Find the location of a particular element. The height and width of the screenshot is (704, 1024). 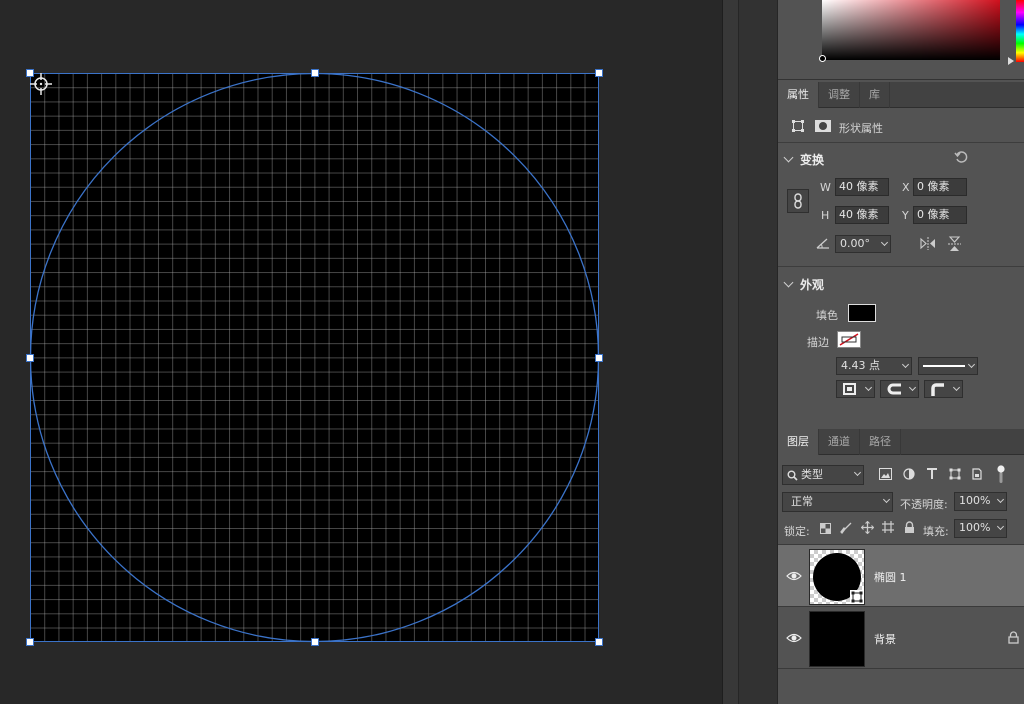

x-field: 0 像素 is located at coordinates (940, 187).